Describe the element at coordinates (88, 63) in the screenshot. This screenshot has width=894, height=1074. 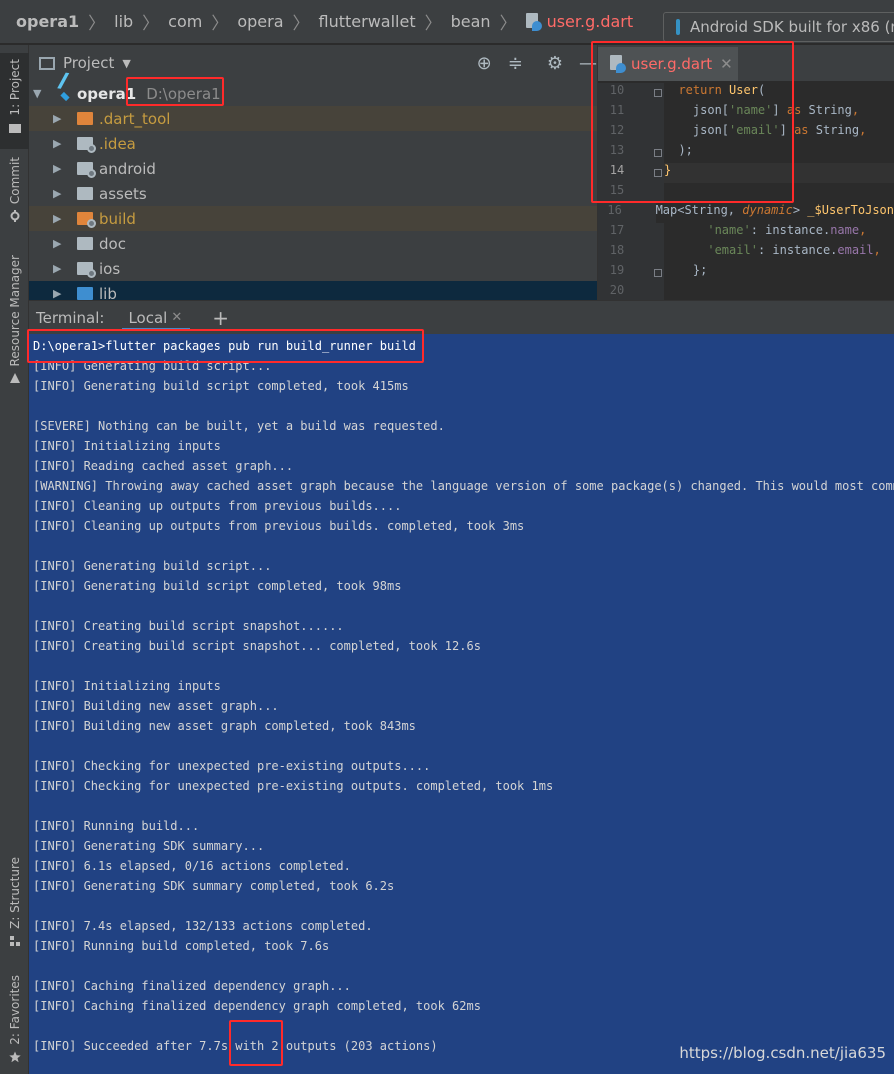
I see `project-view-selector: Project` at that location.